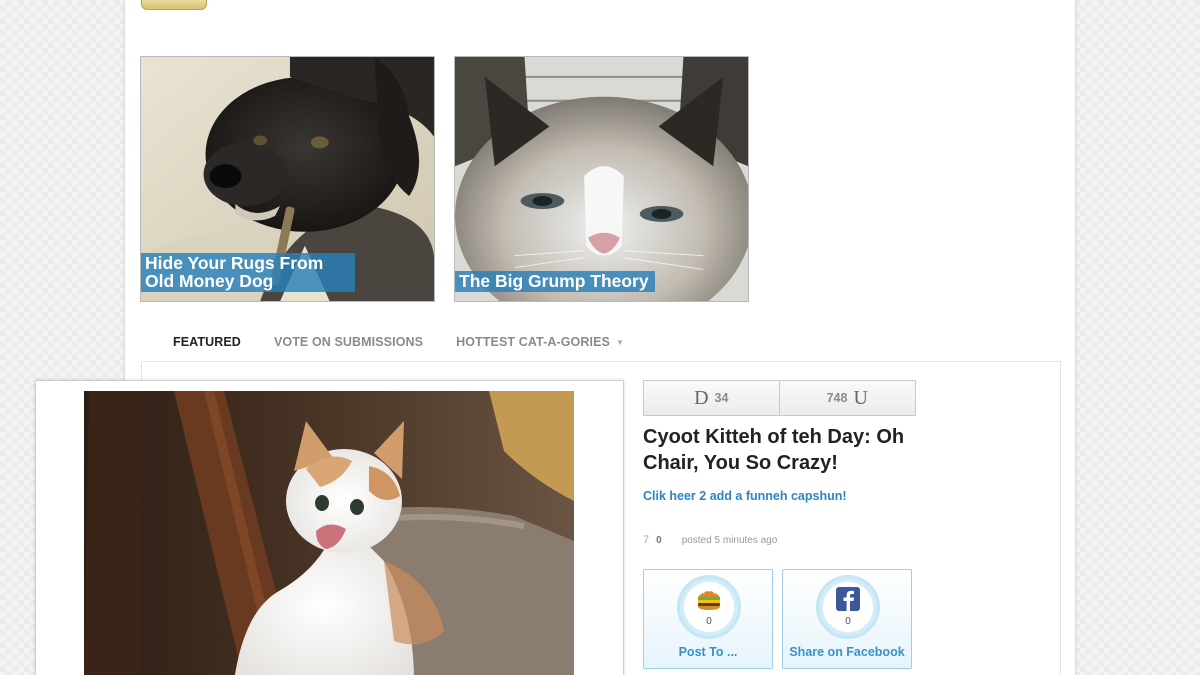 Image resolution: width=1200 pixels, height=675 pixels. Describe the element at coordinates (848, 621) in the screenshot. I see `facebook-count: 0` at that location.